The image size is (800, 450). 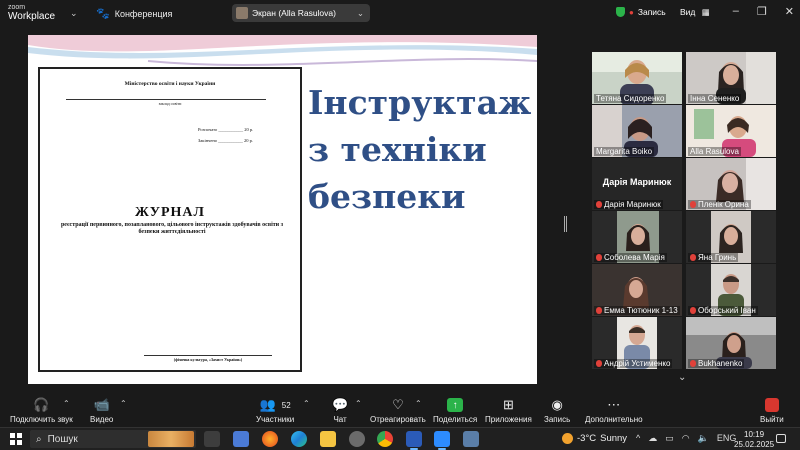 What do you see at coordinates (340, 419) in the screenshot?
I see `button-label: Чат` at bounding box center [340, 419].